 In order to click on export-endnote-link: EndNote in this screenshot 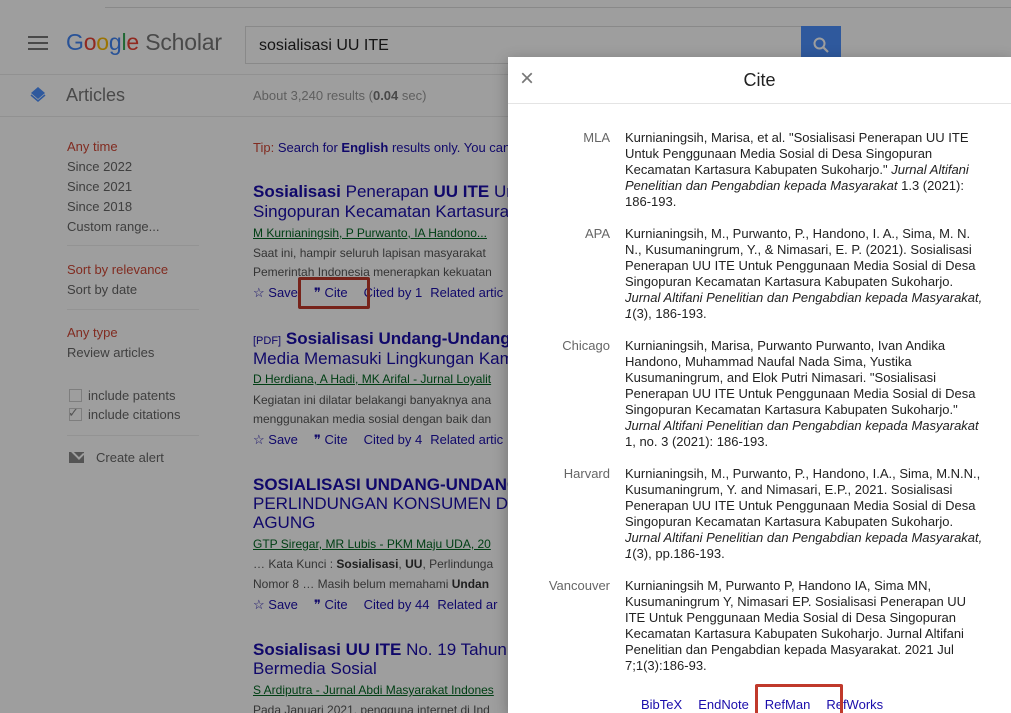, I will do `click(723, 704)`.